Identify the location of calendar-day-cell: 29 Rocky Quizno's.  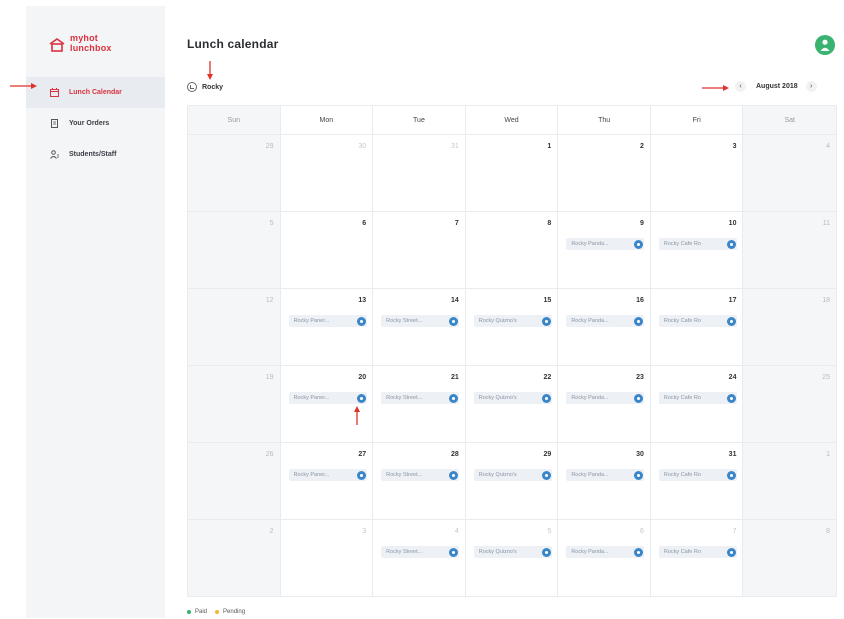
(512, 481).